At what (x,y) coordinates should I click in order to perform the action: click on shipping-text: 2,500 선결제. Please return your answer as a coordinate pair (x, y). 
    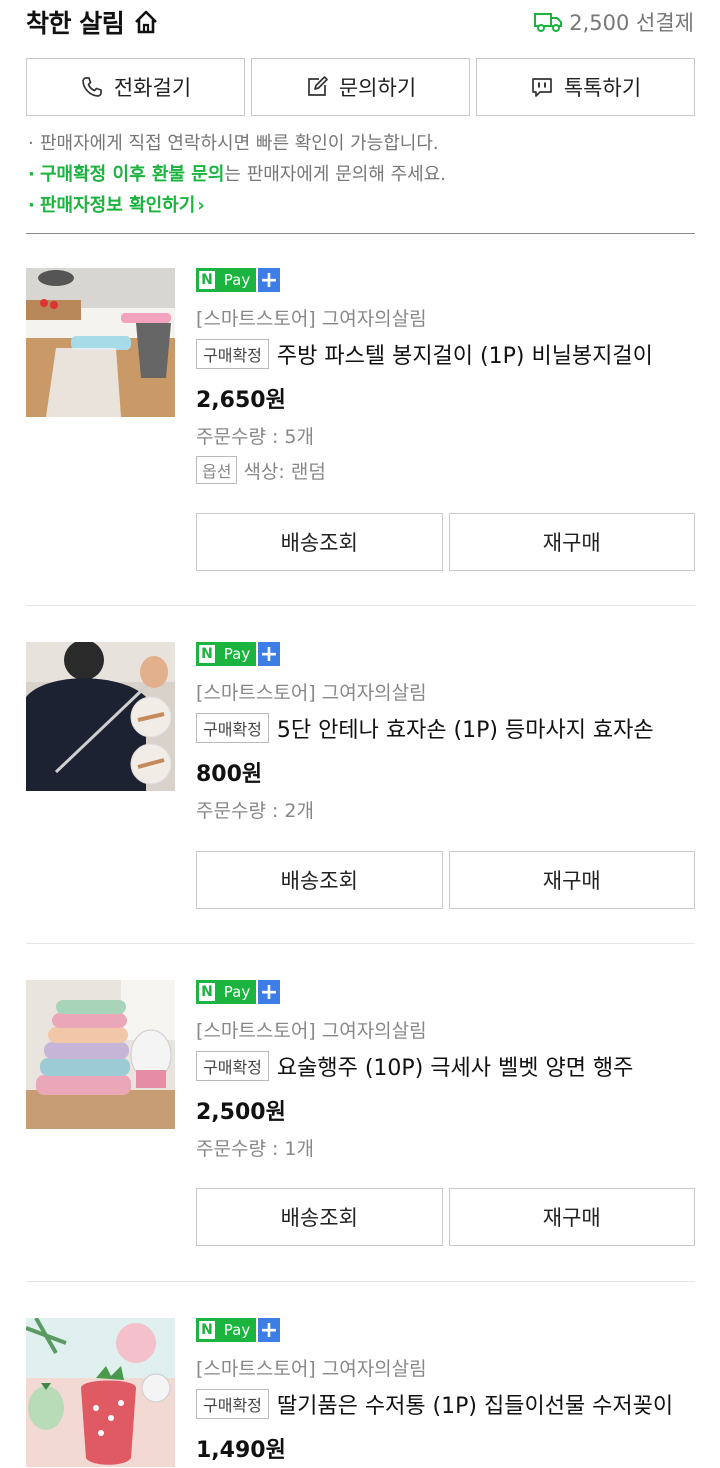
    Looking at the image, I should click on (631, 23).